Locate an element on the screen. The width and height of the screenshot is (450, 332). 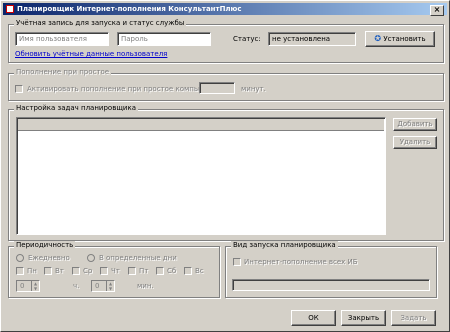
install-button: ✪ Установить is located at coordinates (400, 39).